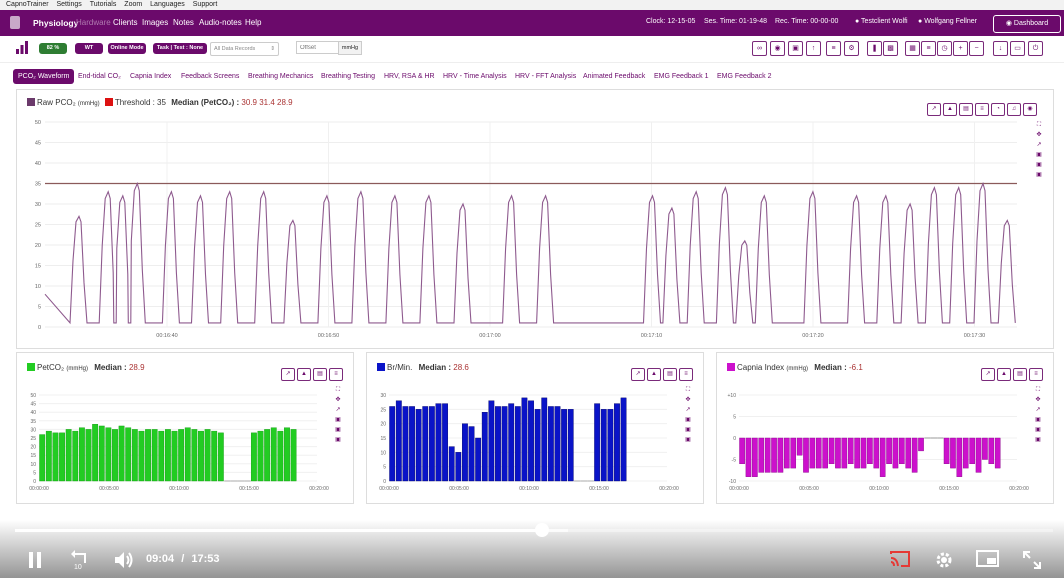 This screenshot has width=1064, height=578. I want to click on volume-icon, so click(124, 560).